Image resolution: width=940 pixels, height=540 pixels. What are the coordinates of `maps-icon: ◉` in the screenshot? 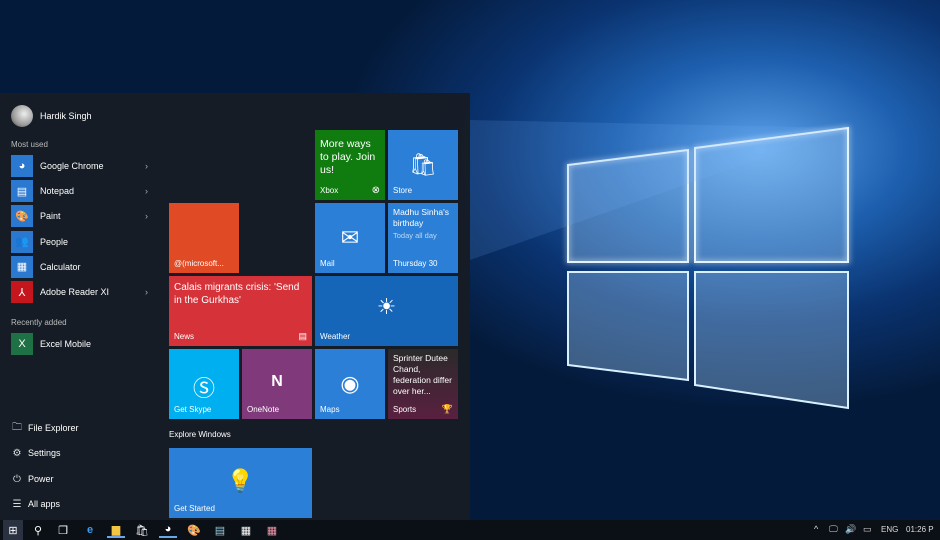 It's located at (350, 383).